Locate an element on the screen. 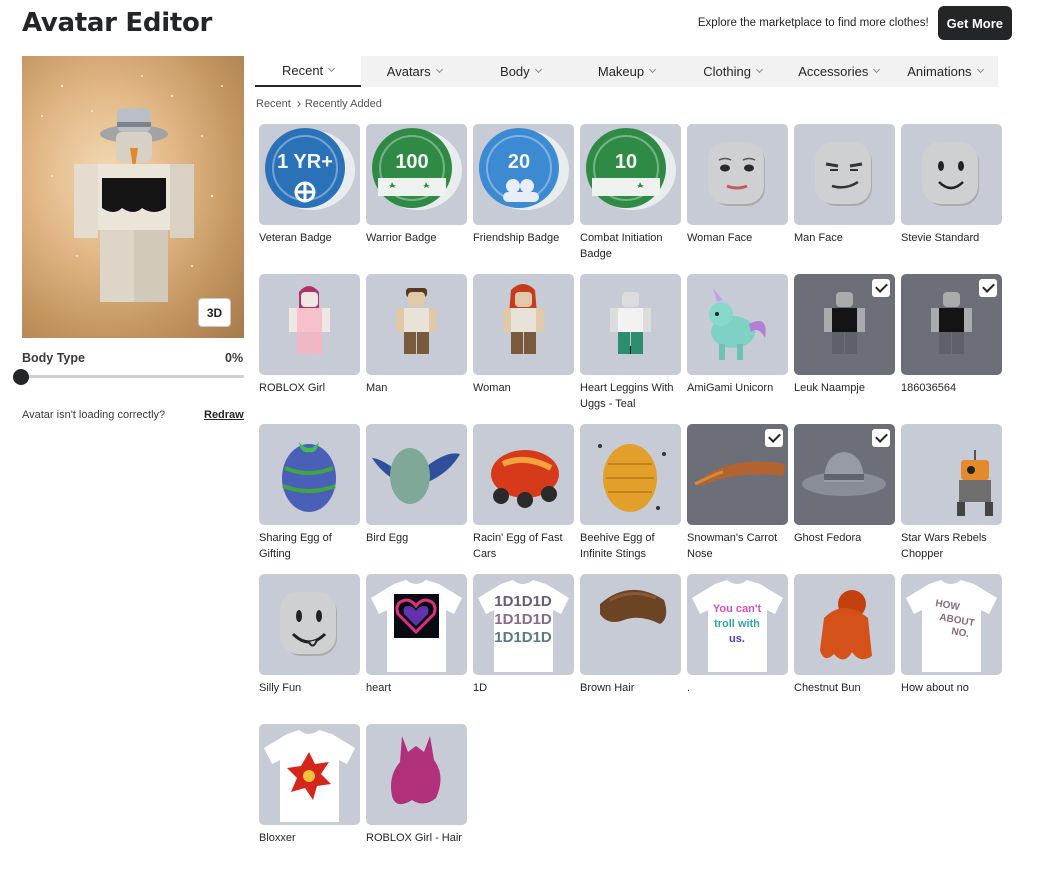 This screenshot has width=1049, height=881. heart-shirt-icon is located at coordinates (416, 624).